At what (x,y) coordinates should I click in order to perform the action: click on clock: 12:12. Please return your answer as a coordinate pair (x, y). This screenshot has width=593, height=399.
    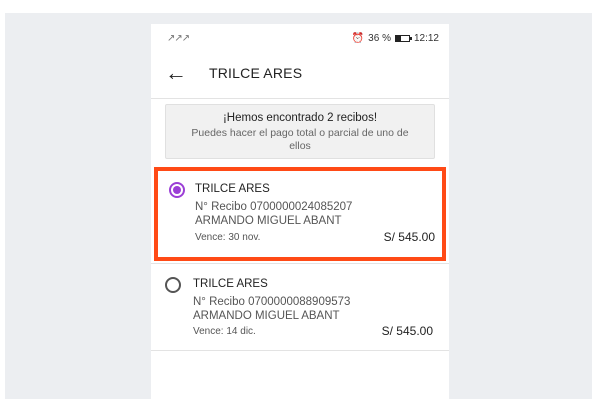
    Looking at the image, I should click on (426, 38).